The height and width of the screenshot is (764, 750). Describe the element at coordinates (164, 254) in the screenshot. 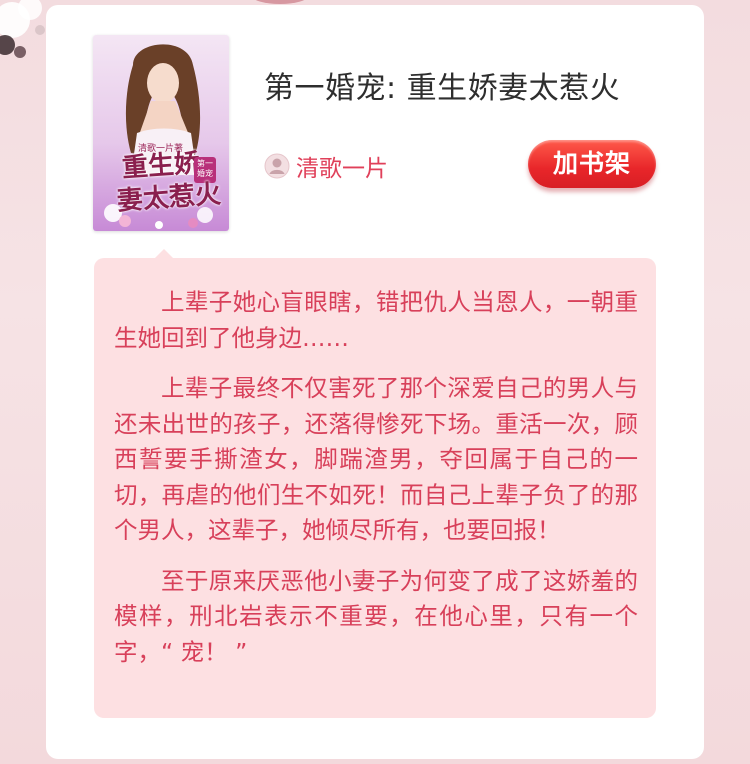

I see `synopsis-pointer` at that location.